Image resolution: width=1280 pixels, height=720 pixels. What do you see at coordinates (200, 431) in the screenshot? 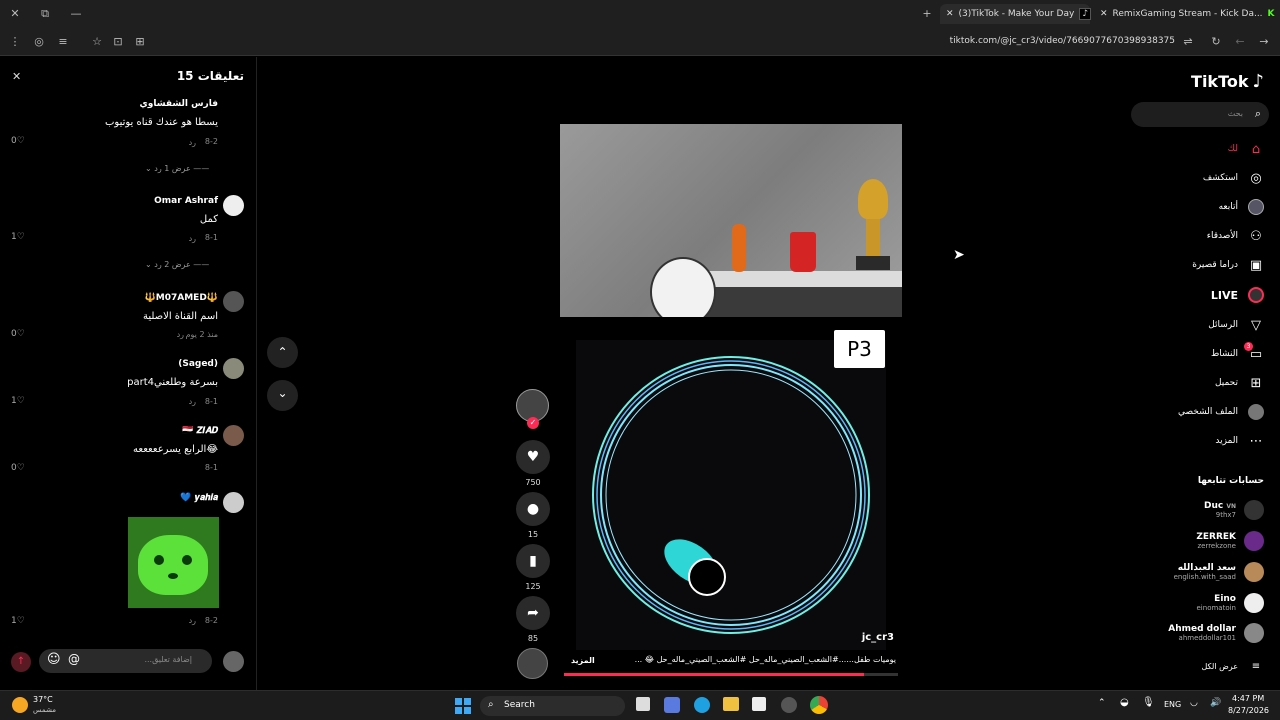
I see `comment-author: 🇪🇬 𝒁𝑰𝑨𝑫` at bounding box center [200, 431].